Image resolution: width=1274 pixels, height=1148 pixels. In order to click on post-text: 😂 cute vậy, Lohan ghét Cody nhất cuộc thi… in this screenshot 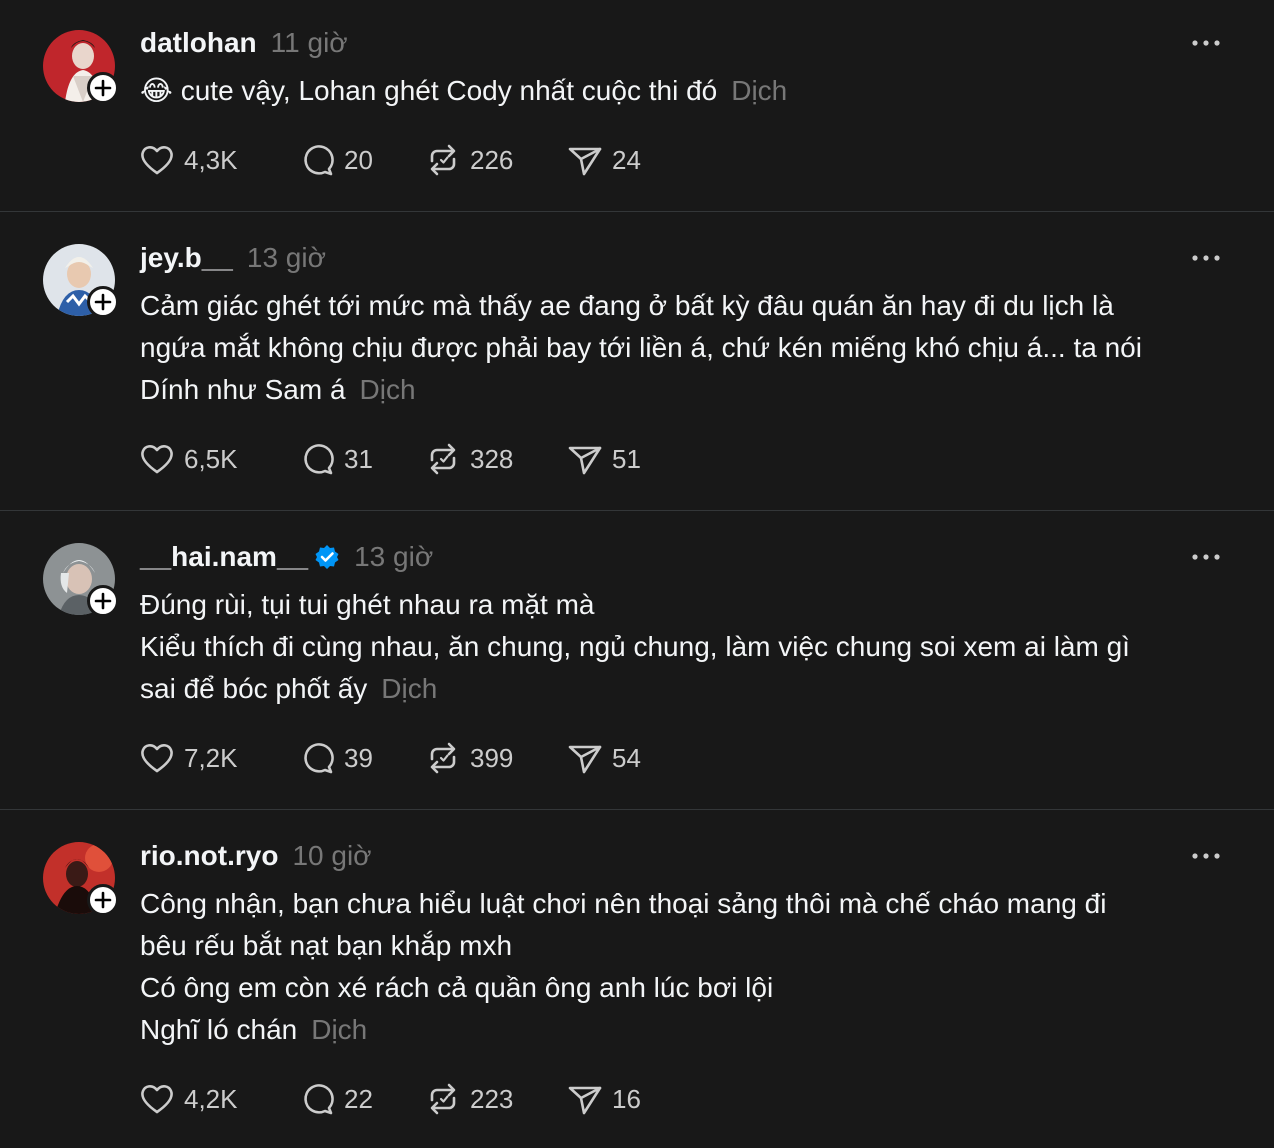, I will do `click(690, 91)`.